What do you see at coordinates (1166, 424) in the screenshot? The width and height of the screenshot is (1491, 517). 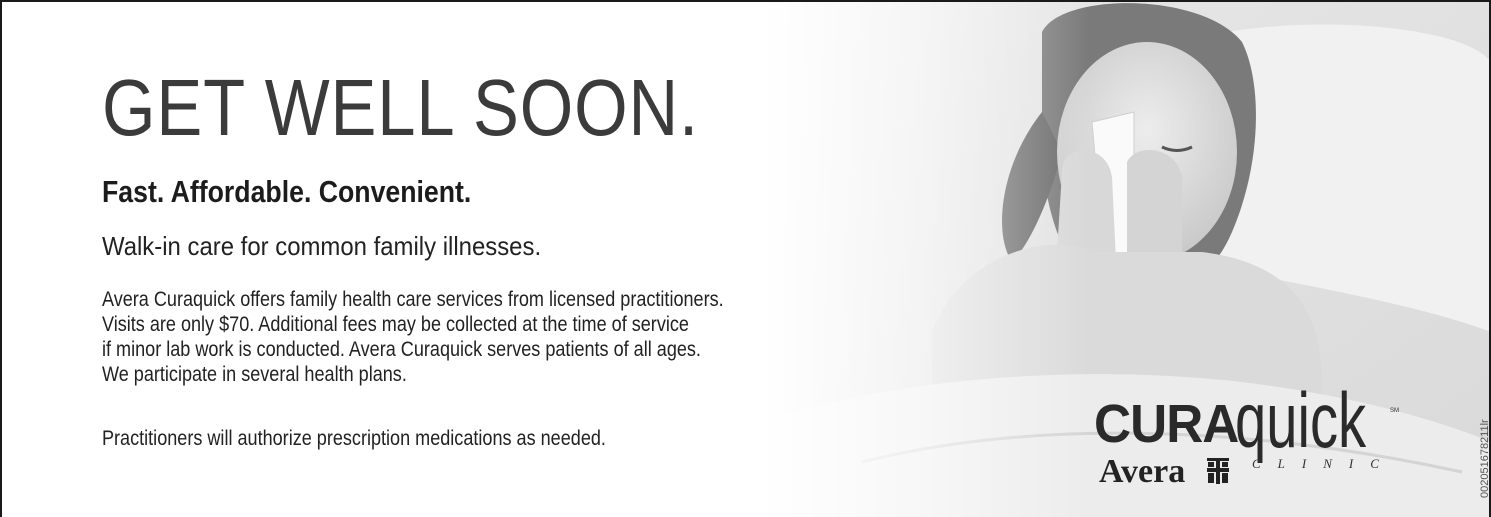 I see `logo-cura-text: CURA` at bounding box center [1166, 424].